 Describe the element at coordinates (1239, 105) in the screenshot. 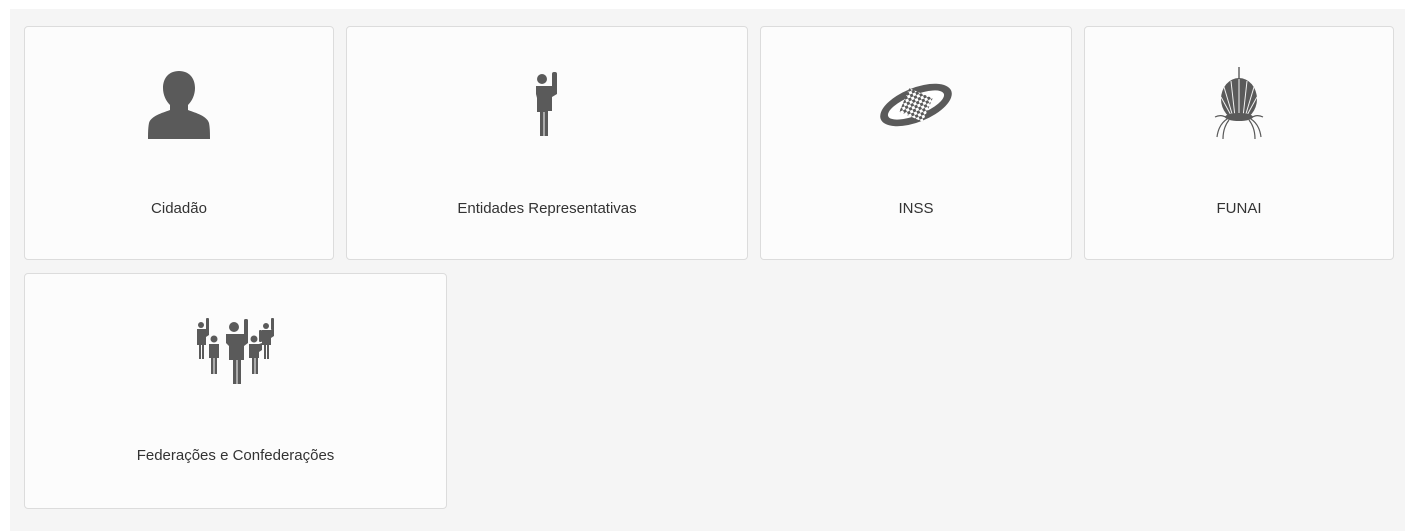

I see `funai-headdress-icon` at that location.